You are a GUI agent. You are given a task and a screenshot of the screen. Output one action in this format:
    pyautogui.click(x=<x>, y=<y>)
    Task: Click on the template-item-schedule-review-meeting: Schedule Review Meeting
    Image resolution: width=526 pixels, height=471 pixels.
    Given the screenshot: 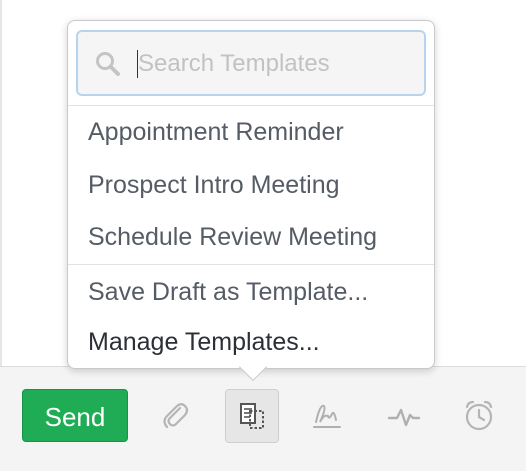 What is the action you would take?
    pyautogui.click(x=232, y=237)
    